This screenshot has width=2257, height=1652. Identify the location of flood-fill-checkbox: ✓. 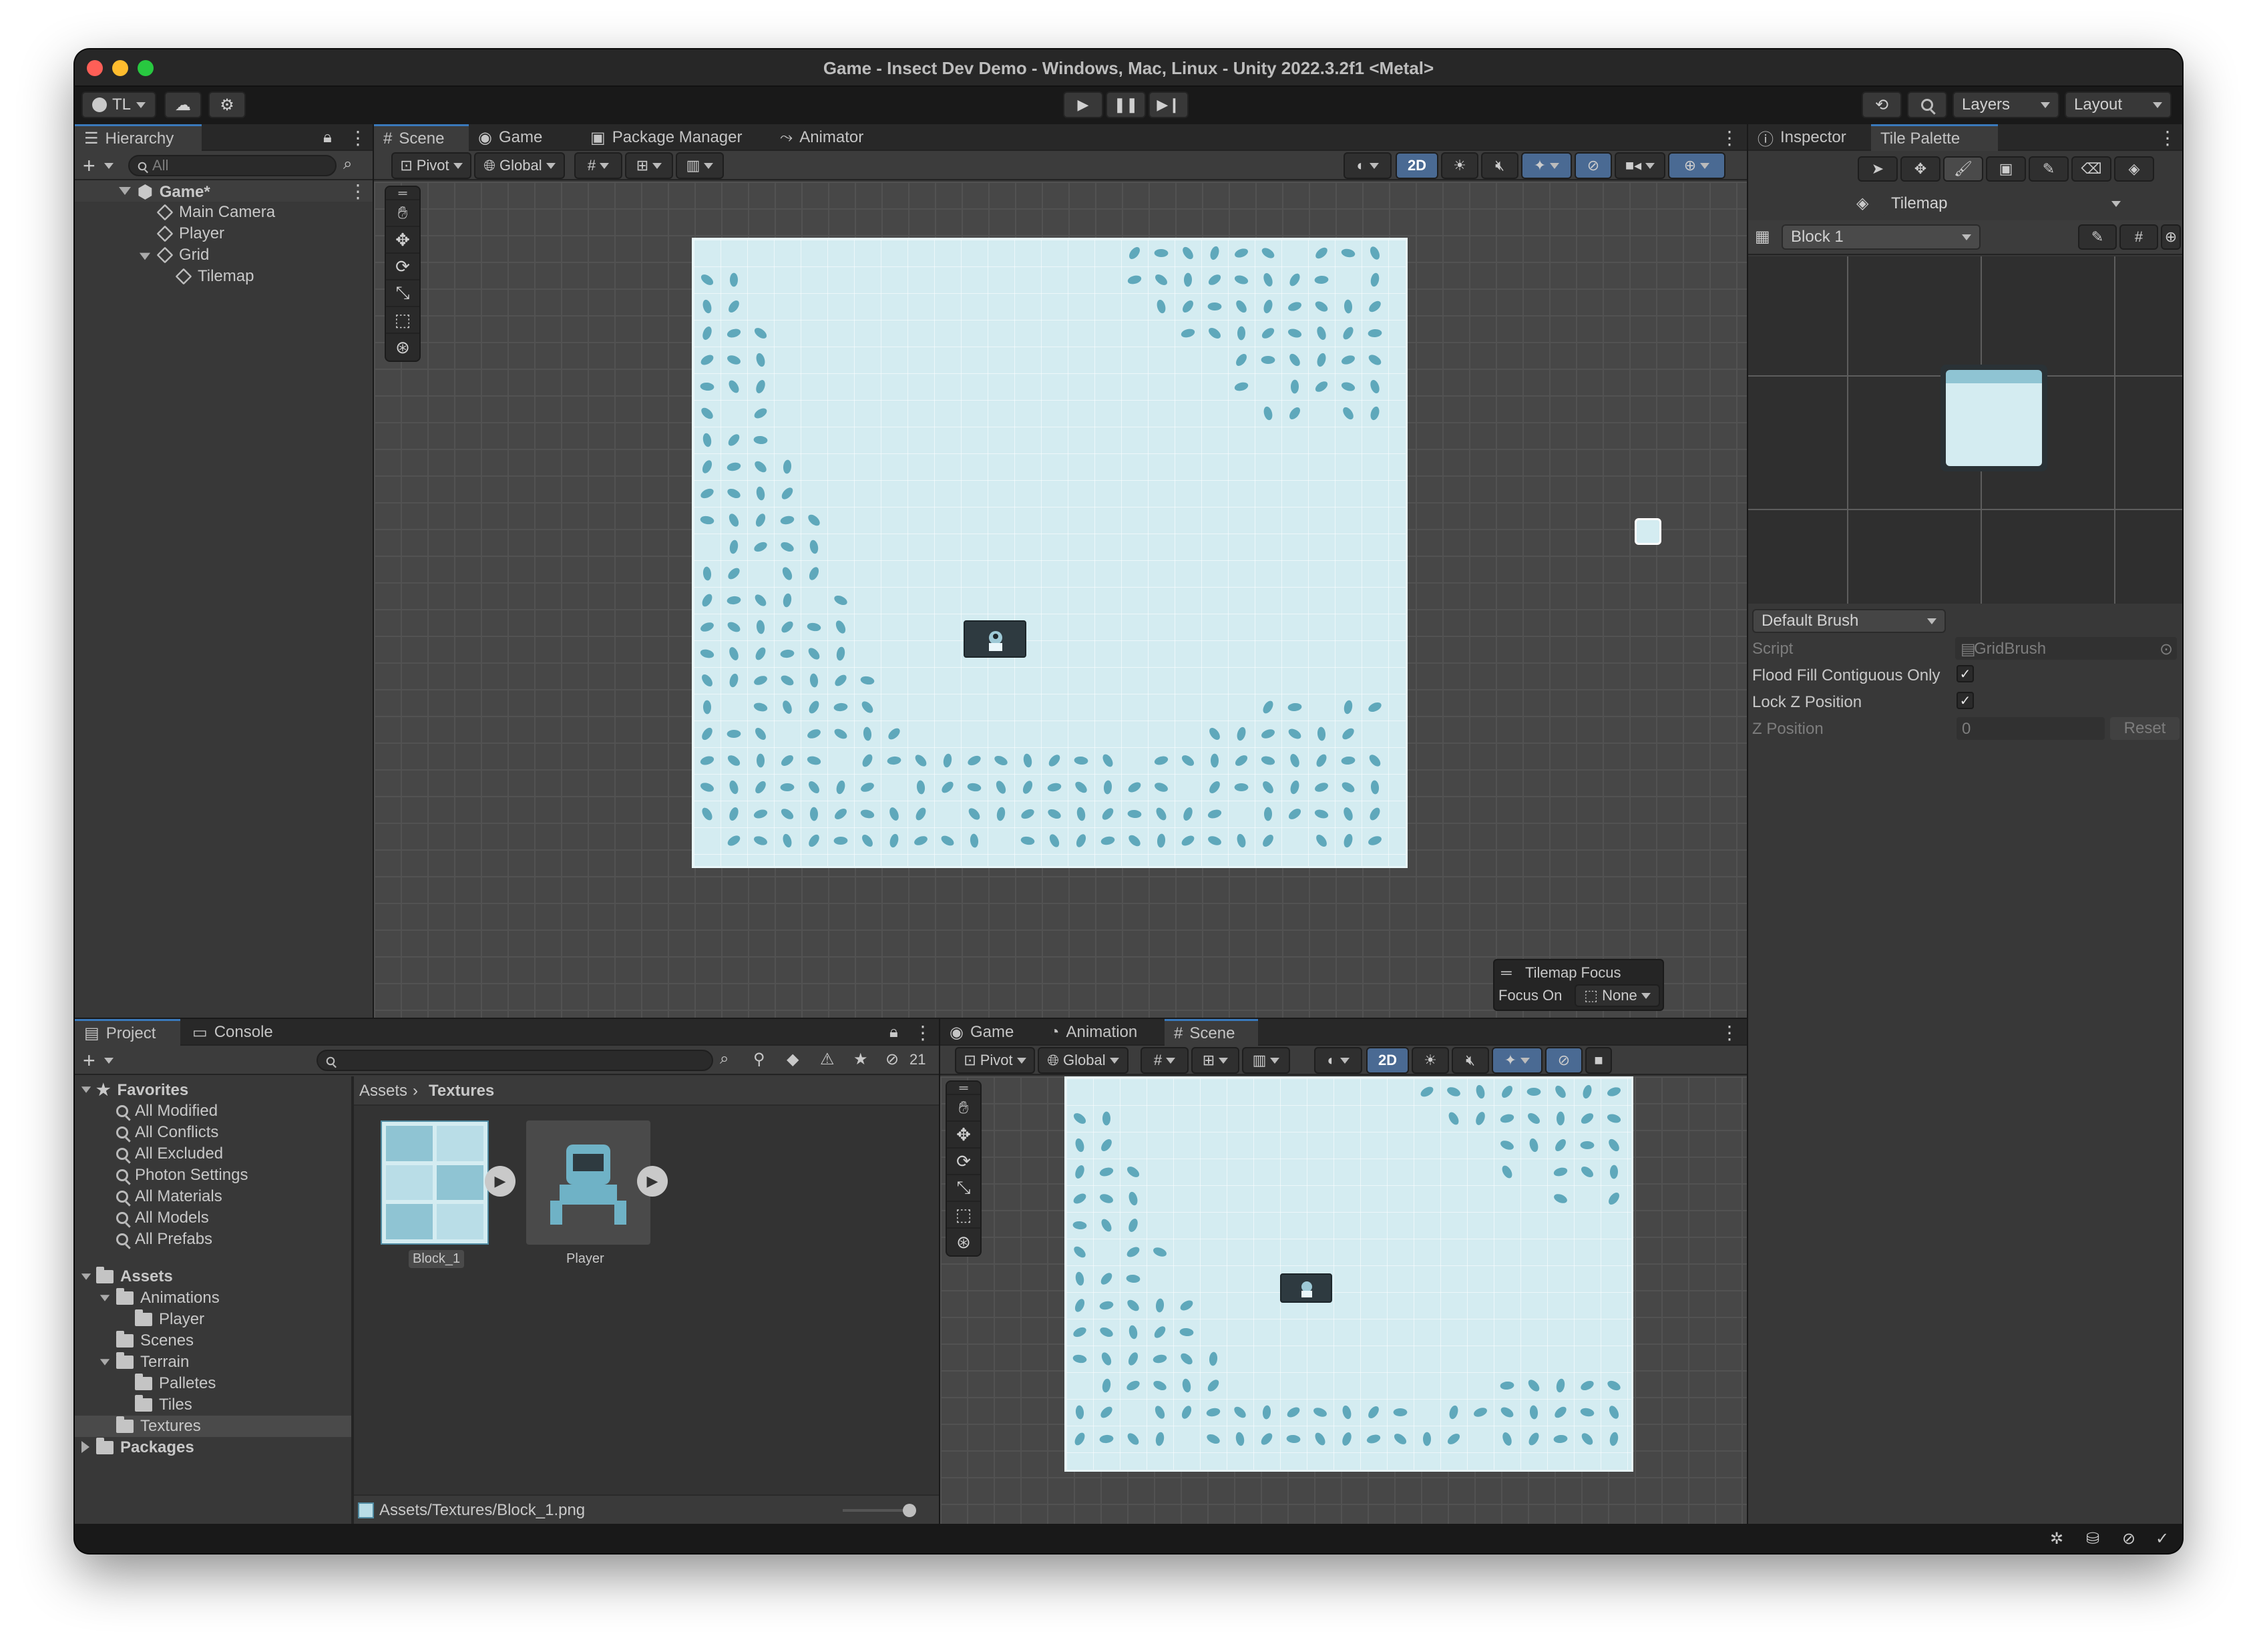
(1965, 673).